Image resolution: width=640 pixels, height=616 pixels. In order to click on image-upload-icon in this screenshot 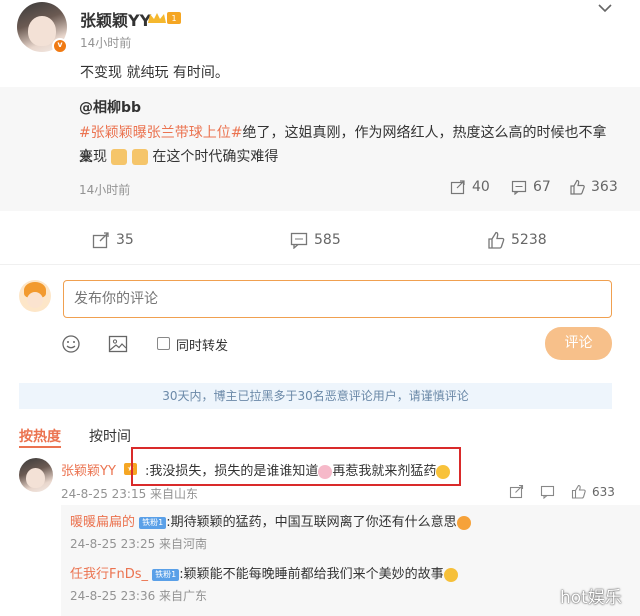, I will do `click(118, 346)`.